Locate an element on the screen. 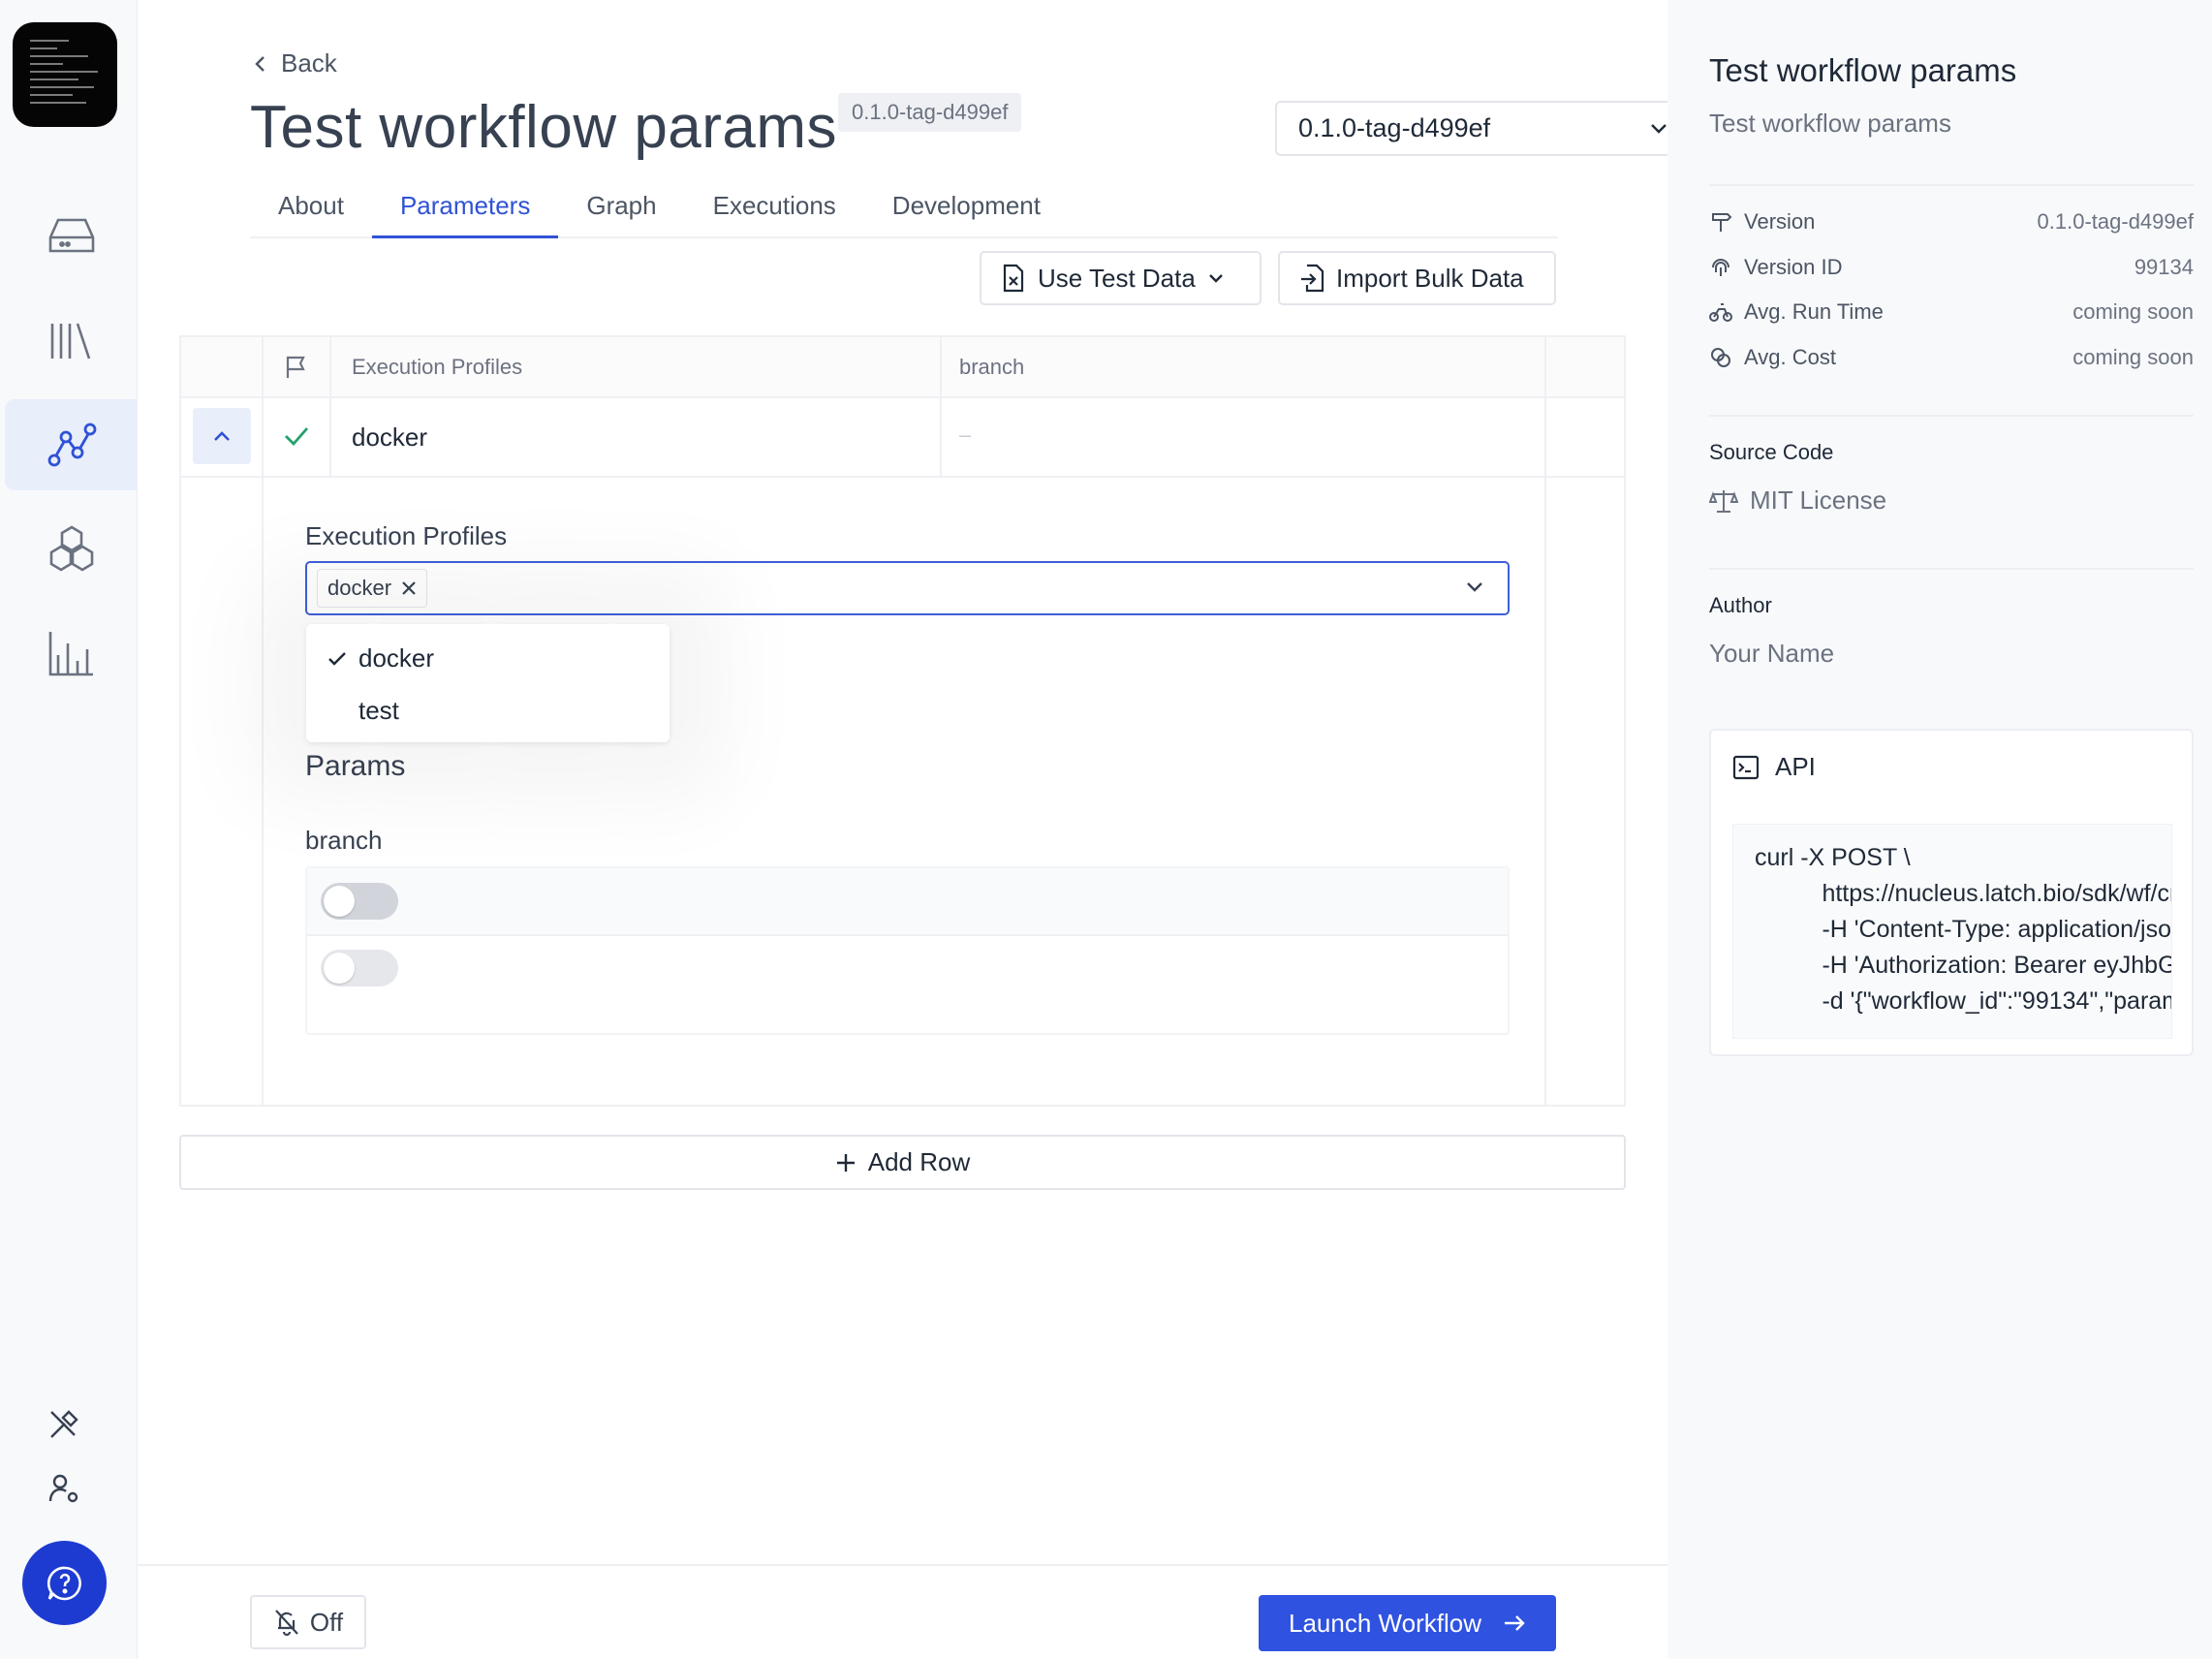 The width and height of the screenshot is (2212, 1659). use-test-data-button: Use Test Data is located at coordinates (1121, 278).